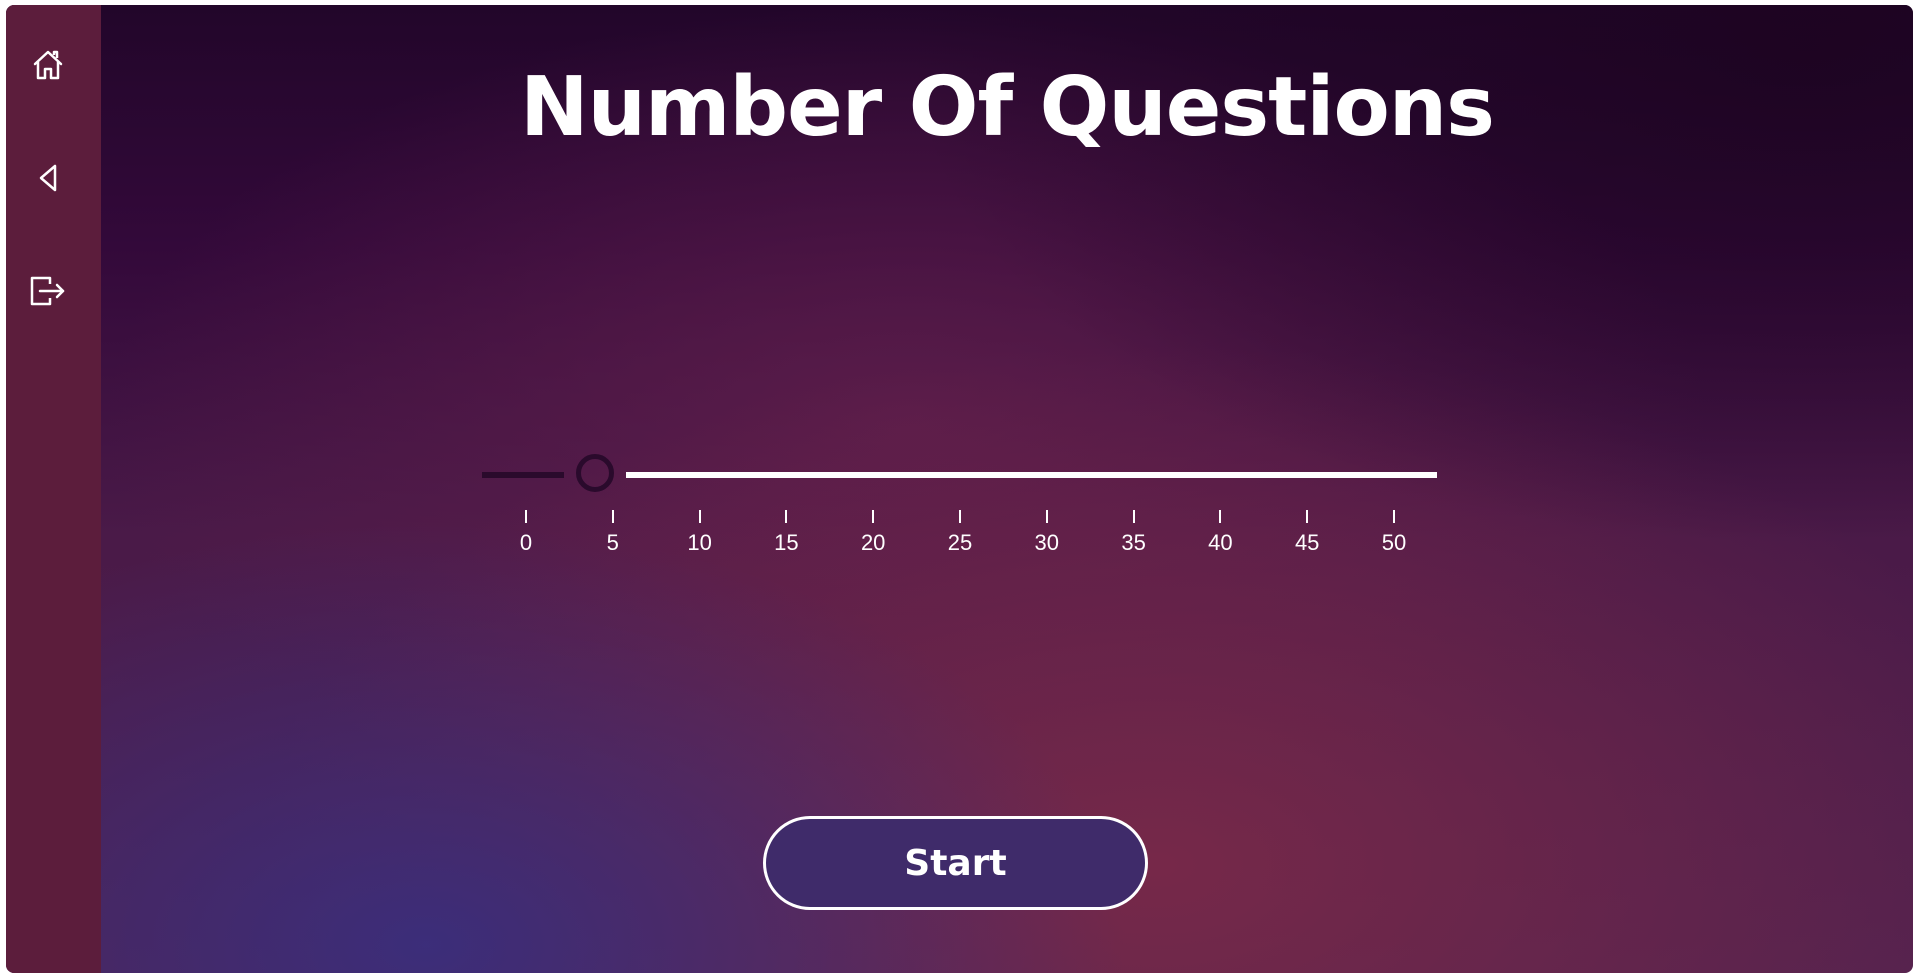 Image resolution: width=1920 pixels, height=980 pixels. I want to click on slider-tick-label: 30, so click(1047, 542).